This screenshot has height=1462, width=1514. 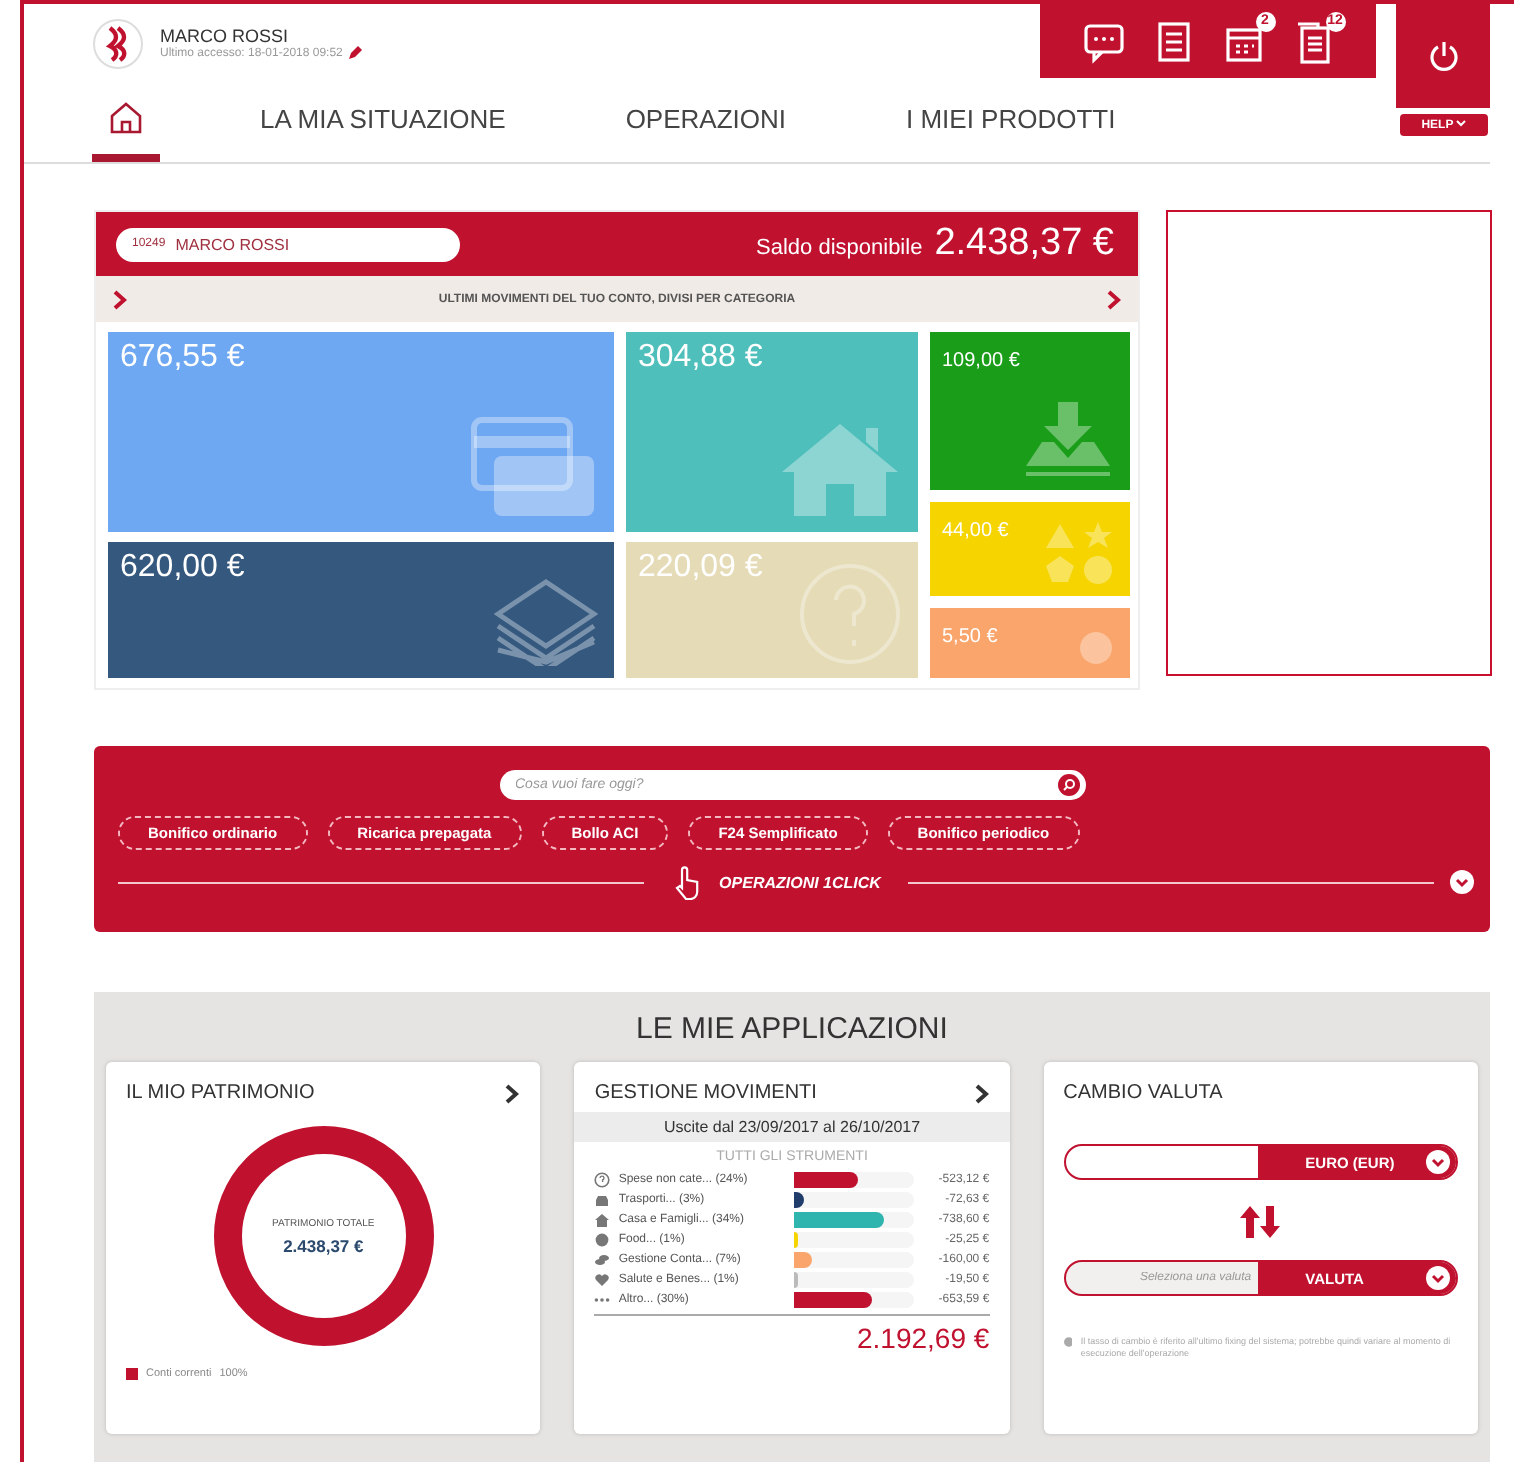 I want to click on balance-value: 2.438,37 €, so click(x=1024, y=244).